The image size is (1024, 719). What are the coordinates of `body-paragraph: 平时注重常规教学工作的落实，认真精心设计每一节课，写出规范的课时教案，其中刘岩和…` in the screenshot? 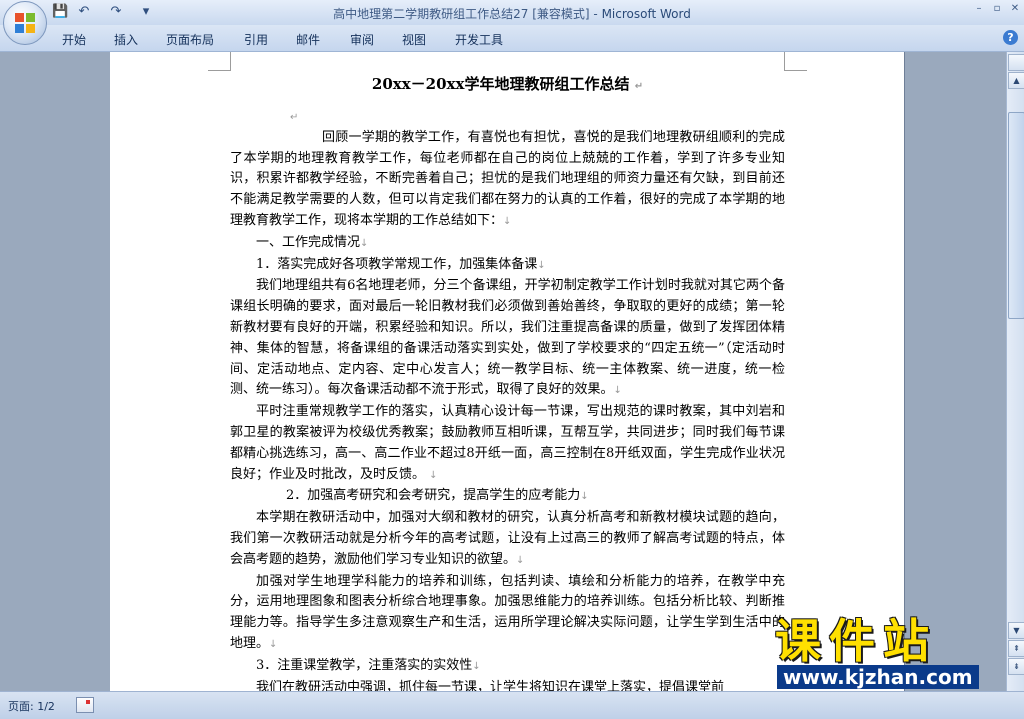 It's located at (507, 444).